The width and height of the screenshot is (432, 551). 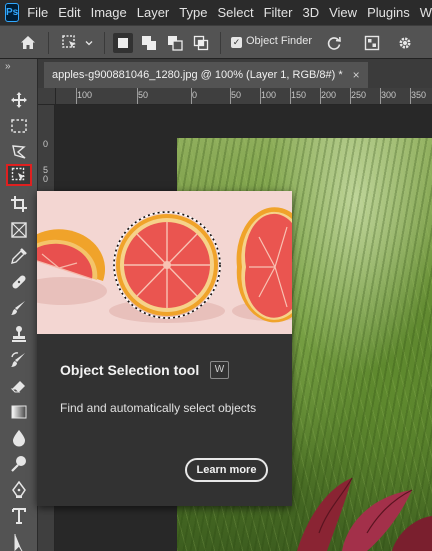 I want to click on menu-edit: Edit, so click(x=69, y=12).